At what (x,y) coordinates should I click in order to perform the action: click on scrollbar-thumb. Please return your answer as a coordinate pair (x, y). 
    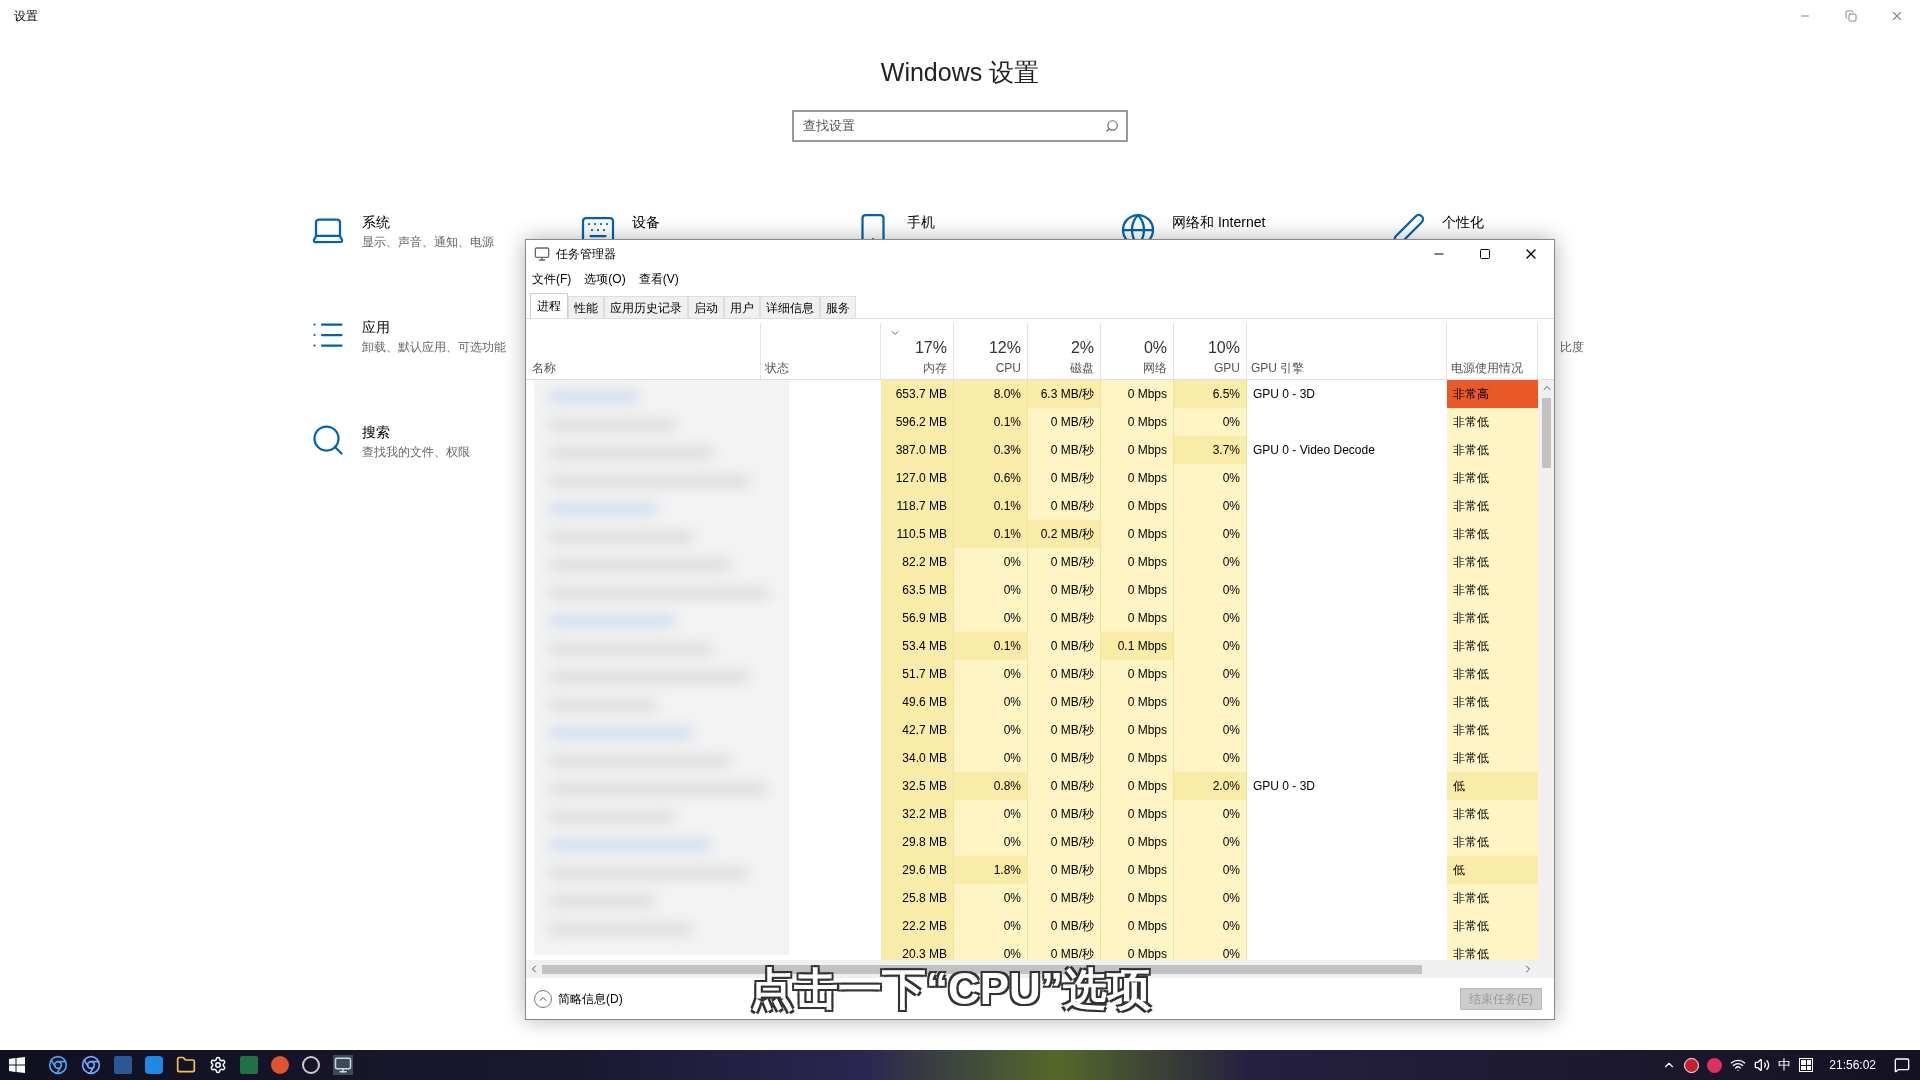
    Looking at the image, I should click on (1546, 433).